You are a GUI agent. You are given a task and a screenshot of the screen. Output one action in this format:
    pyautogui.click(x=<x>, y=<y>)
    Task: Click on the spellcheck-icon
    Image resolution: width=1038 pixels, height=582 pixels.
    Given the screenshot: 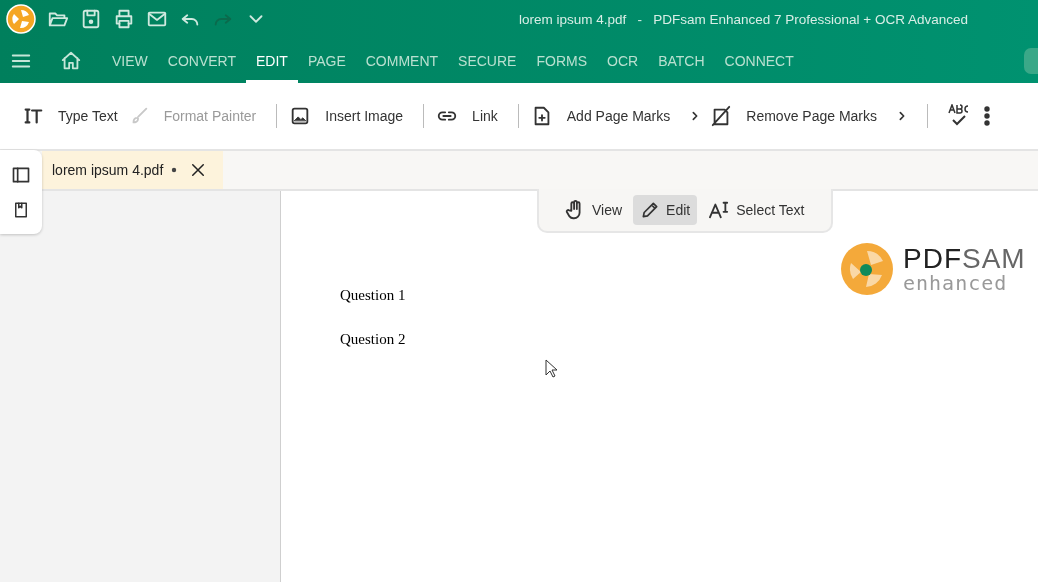 What is the action you would take?
    pyautogui.click(x=958, y=116)
    